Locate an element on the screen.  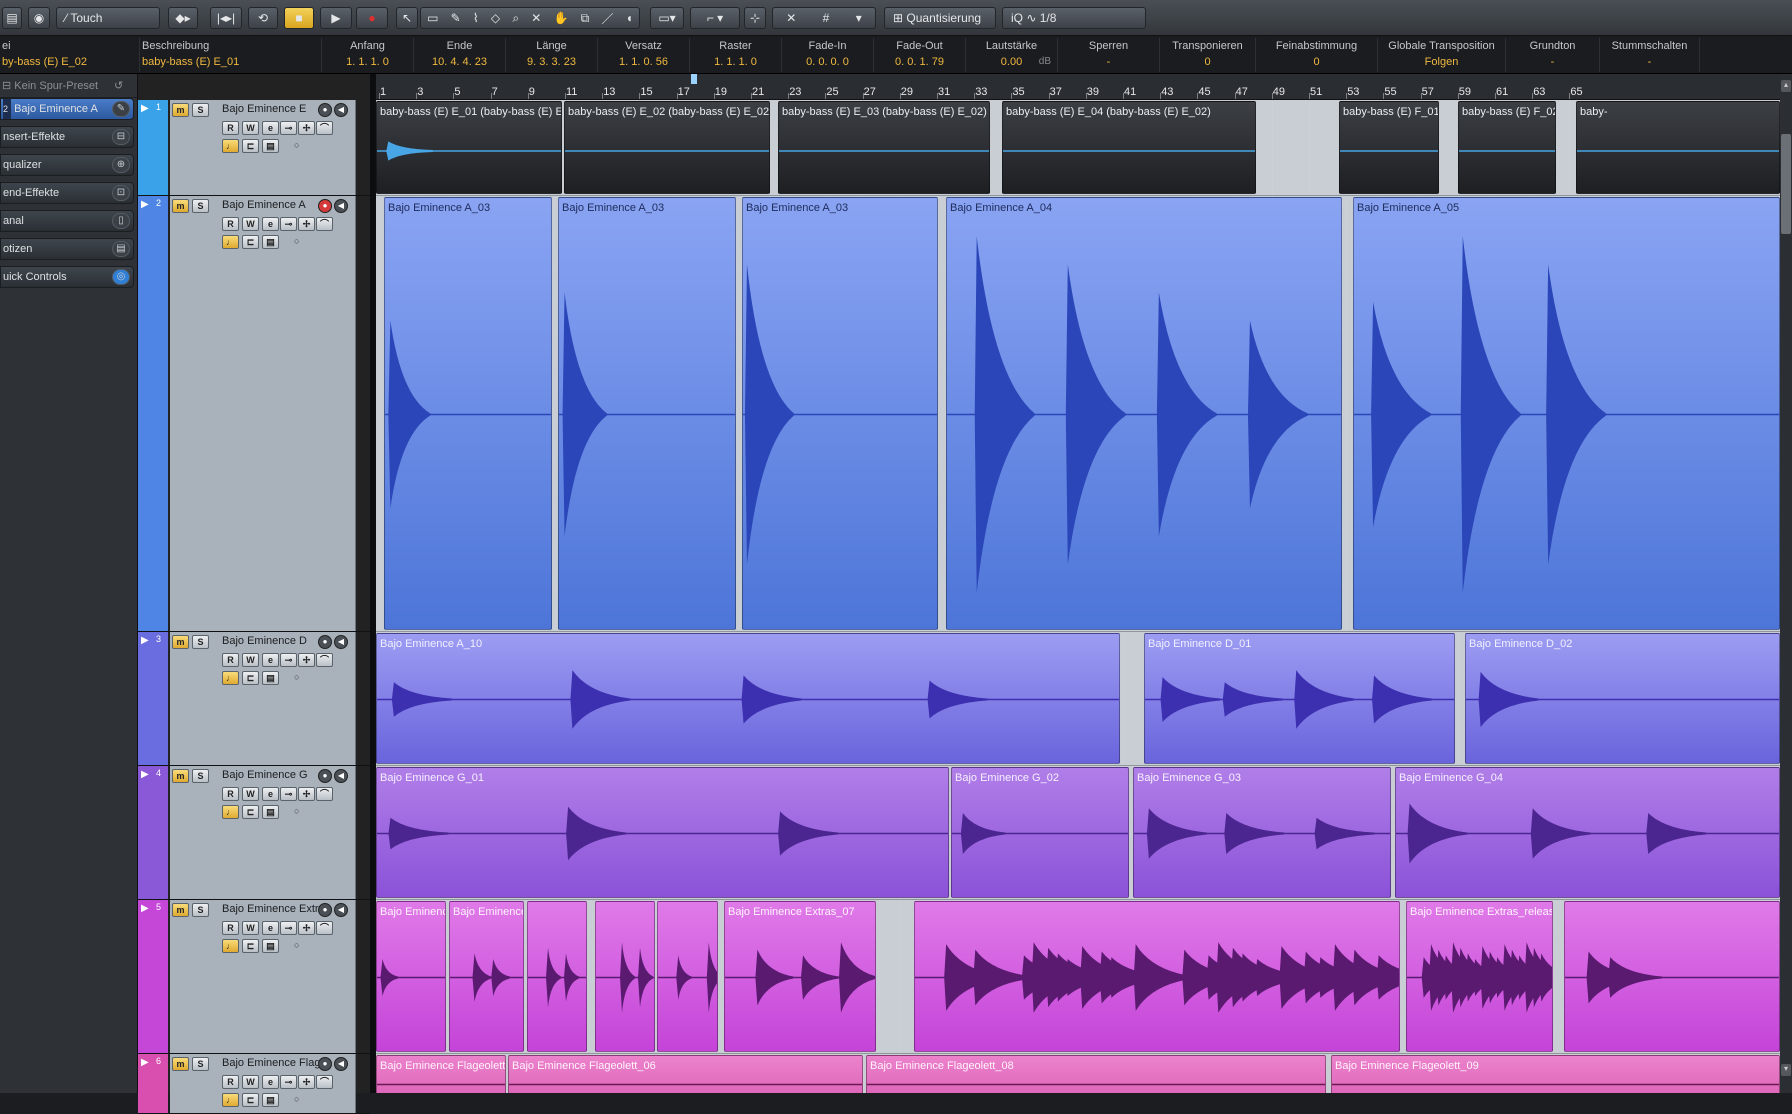
info-col-14: Grundton - is located at coordinates (1553, 55).